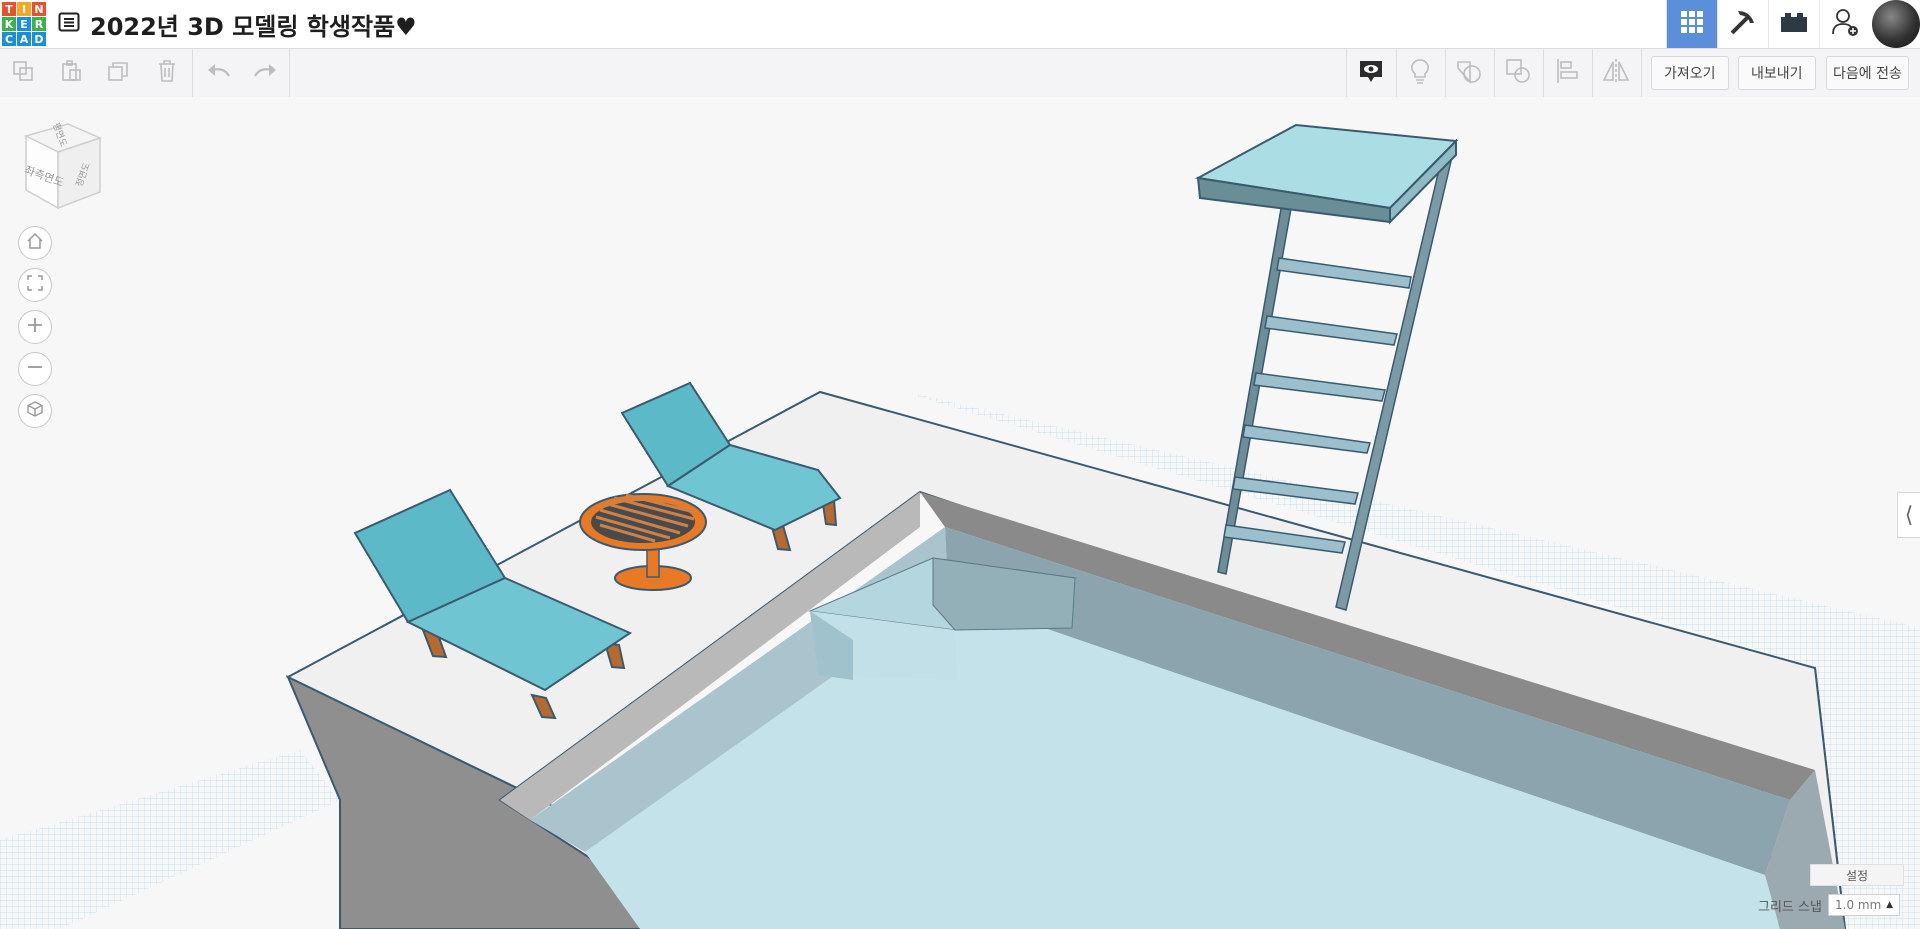 This screenshot has height=929, width=1920. I want to click on delete-button, so click(167, 73).